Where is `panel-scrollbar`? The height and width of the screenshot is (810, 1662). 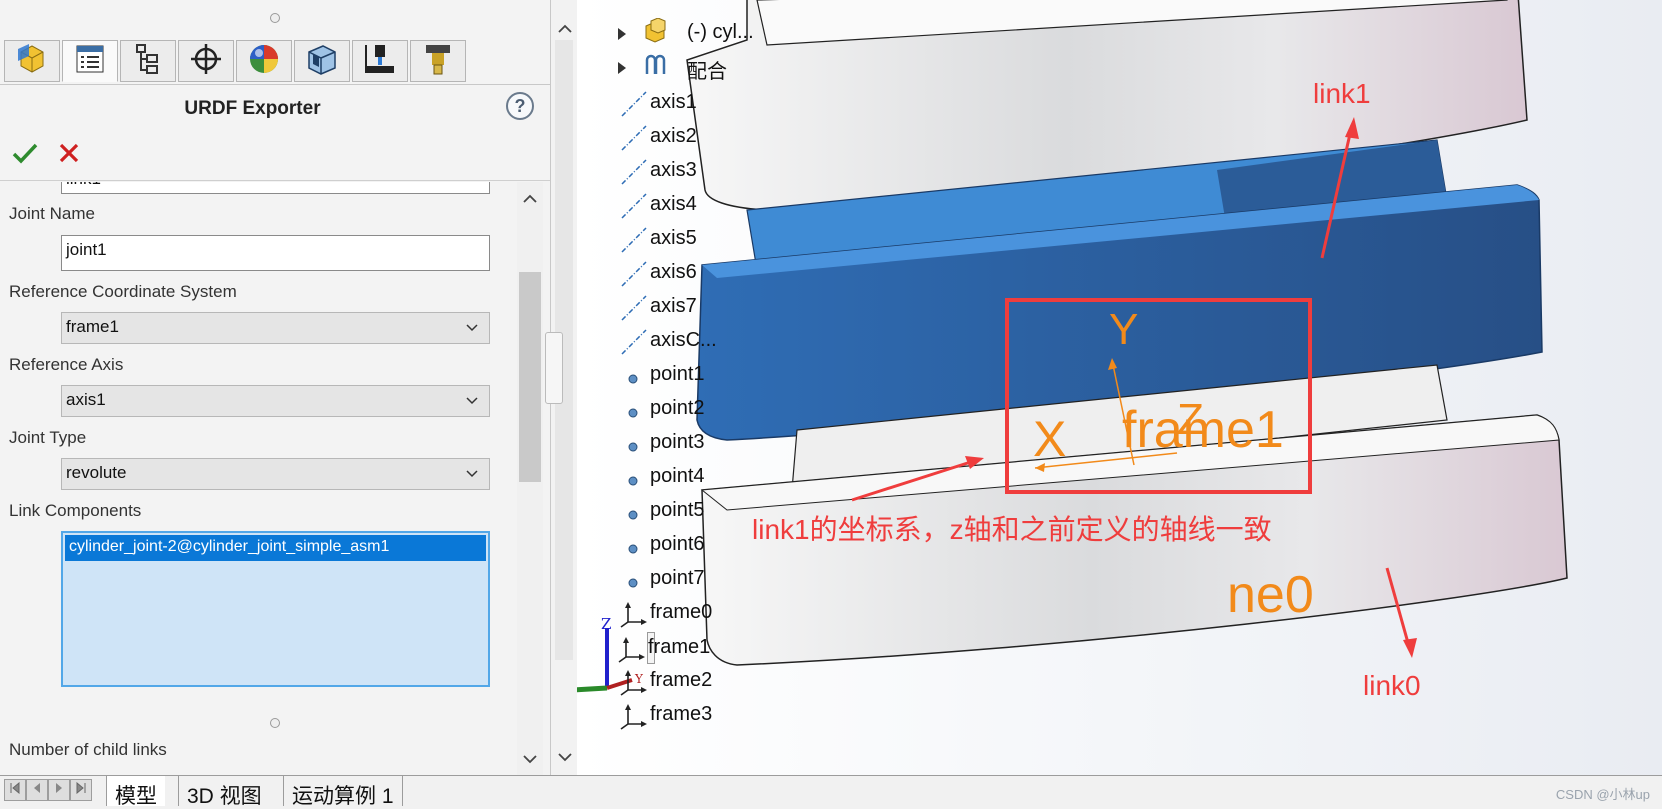
panel-scrollbar is located at coordinates (530, 478).